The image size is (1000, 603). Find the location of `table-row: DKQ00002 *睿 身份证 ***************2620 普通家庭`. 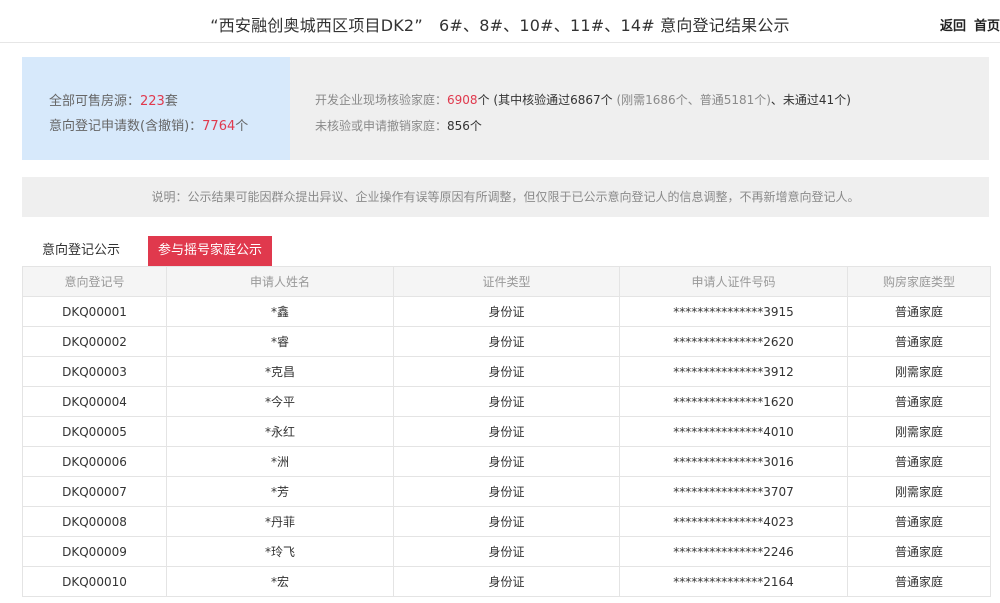

table-row: DKQ00002 *睿 身份证 ***************2620 普通家庭 is located at coordinates (506, 341).